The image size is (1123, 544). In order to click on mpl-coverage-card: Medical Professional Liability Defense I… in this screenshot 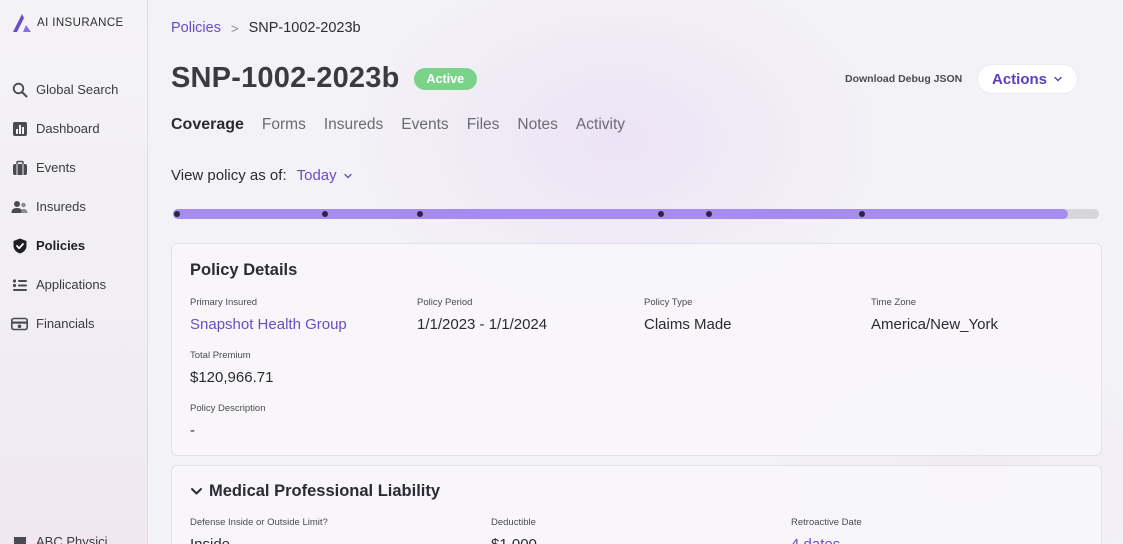, I will do `click(636, 504)`.